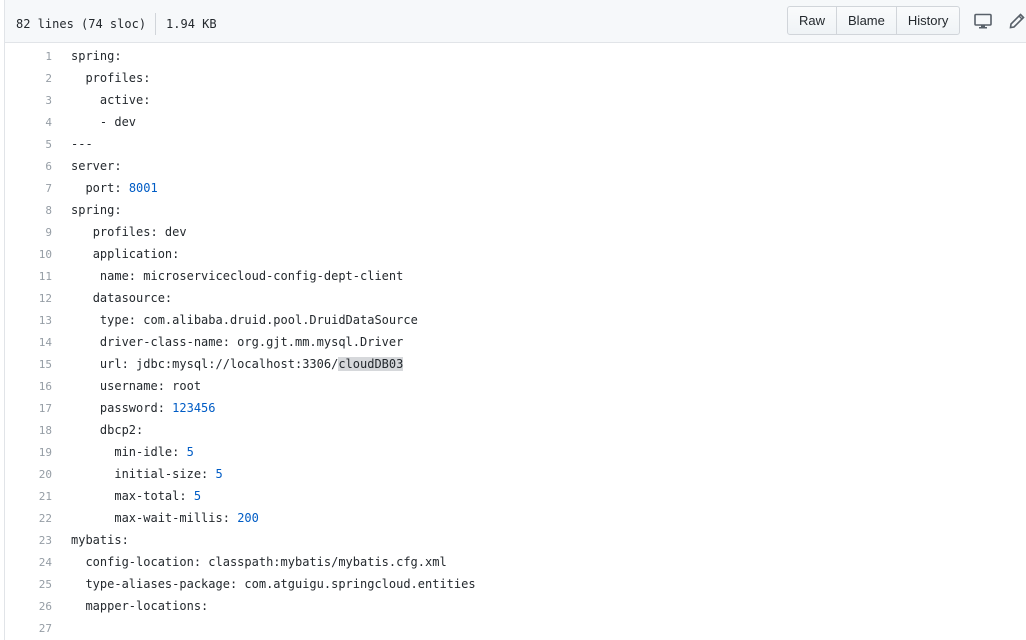  I want to click on file-actions: Raw Blame History, so click(906, 20).